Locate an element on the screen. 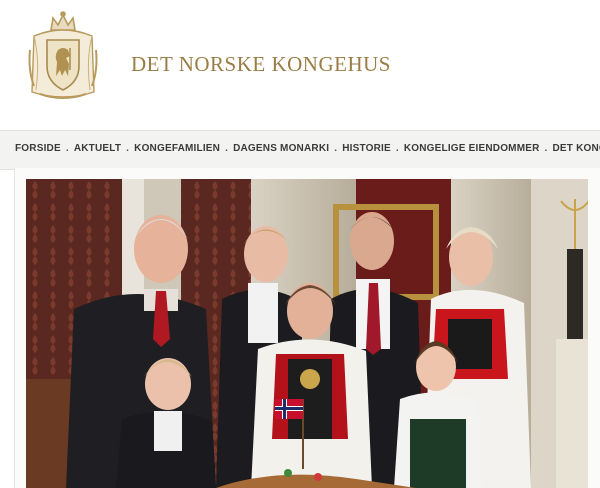 The height and width of the screenshot is (488, 600). nav-item-historie: HISTORIE is located at coordinates (366, 148).